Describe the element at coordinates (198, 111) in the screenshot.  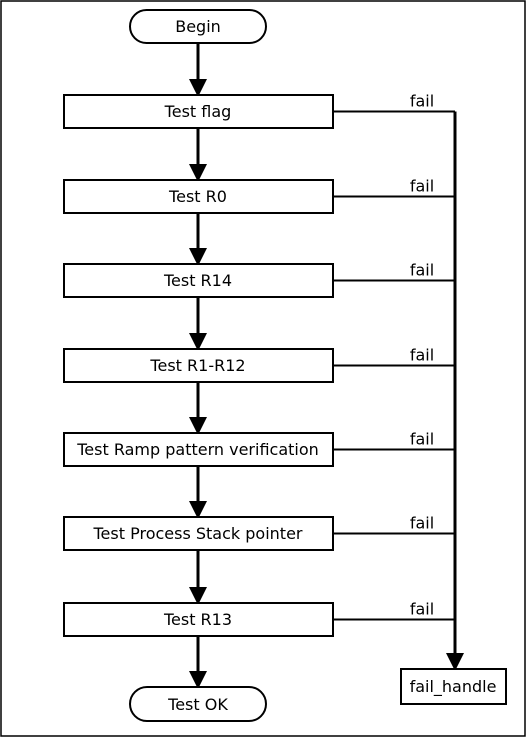
I see `step-label: Test flag` at that location.